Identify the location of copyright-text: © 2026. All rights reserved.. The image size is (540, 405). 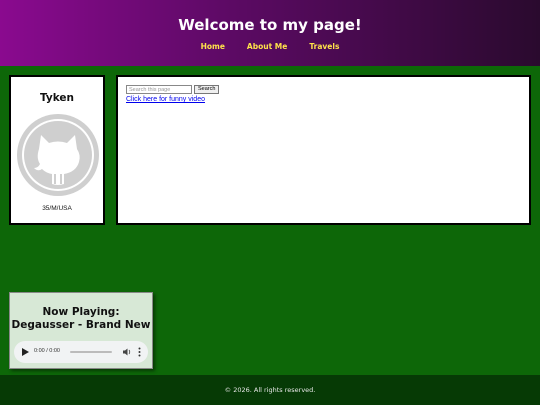
(270, 390).